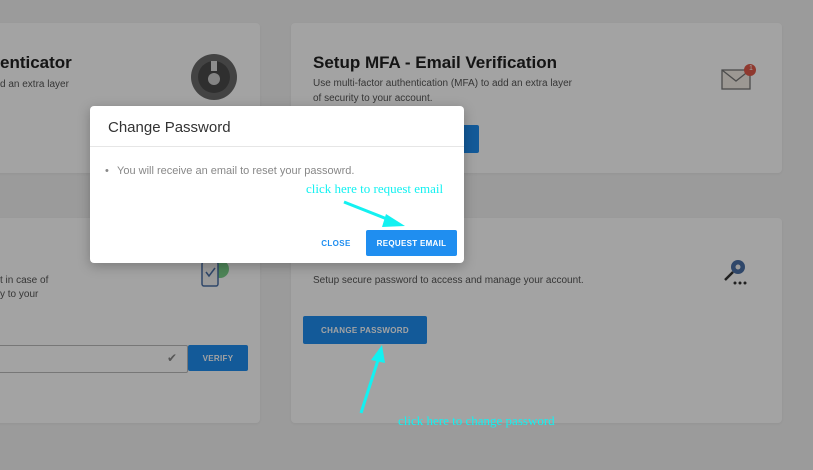 Image resolution: width=813 pixels, height=470 pixels. What do you see at coordinates (375, 188) in the screenshot?
I see `annotation-request-email: click here to request email` at bounding box center [375, 188].